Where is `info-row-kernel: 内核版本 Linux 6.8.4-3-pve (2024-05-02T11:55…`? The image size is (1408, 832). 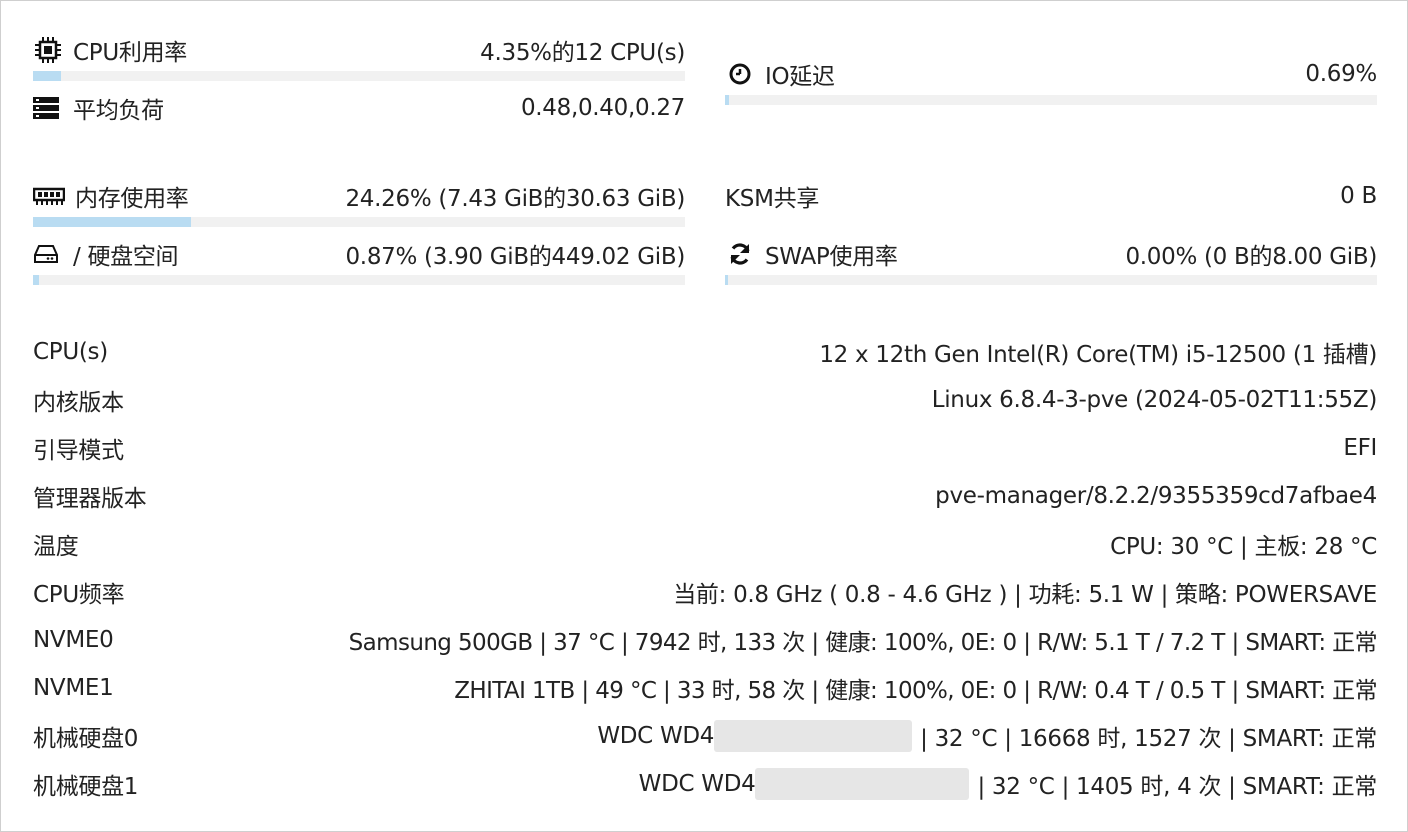
info-row-kernel: 内核版本 Linux 6.8.4-3-pve (2024-05-02T11:55… is located at coordinates (705, 400).